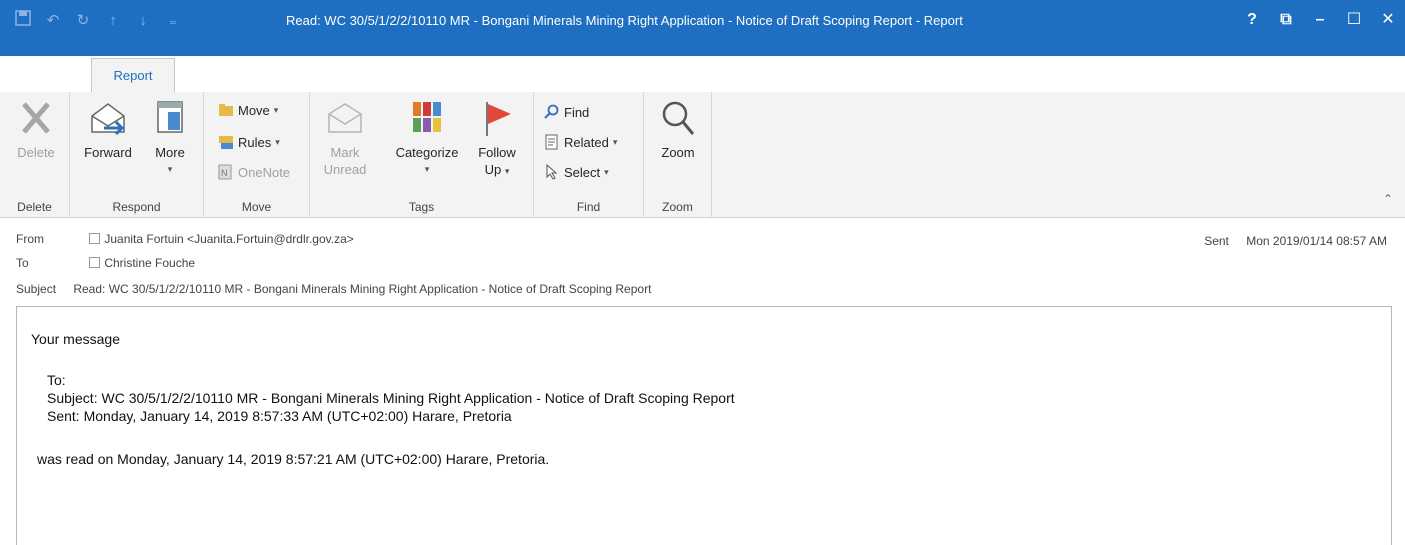 This screenshot has width=1405, height=545. Describe the element at coordinates (678, 152) in the screenshot. I see `zoom-label: Zoom` at that location.